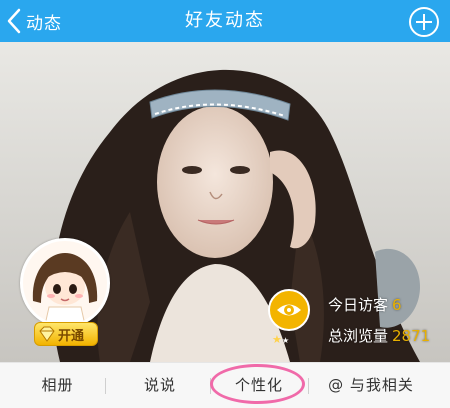  What do you see at coordinates (257, 384) in the screenshot?
I see `highlight-circle` at bounding box center [257, 384].